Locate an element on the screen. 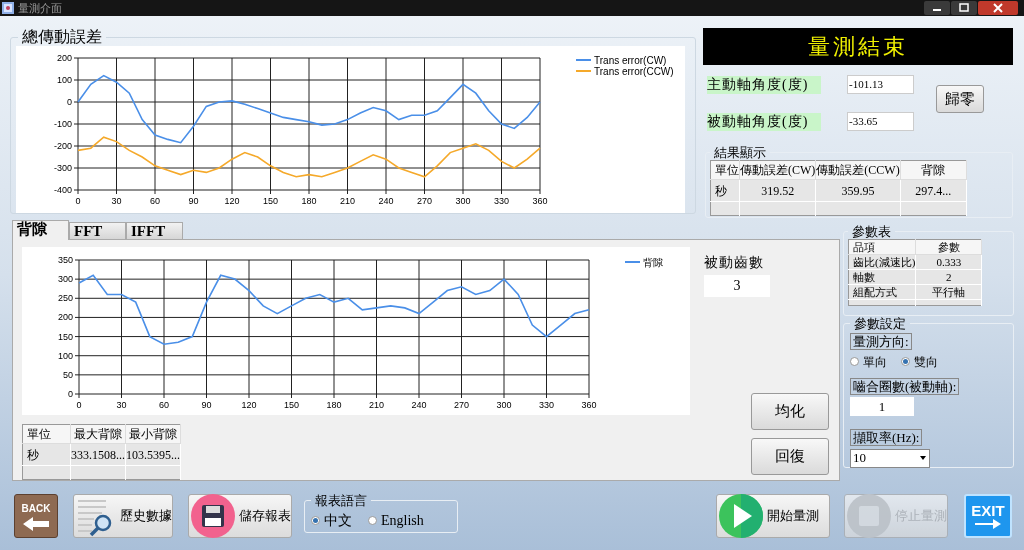  radio-label: 雙向 is located at coordinates (926, 362).